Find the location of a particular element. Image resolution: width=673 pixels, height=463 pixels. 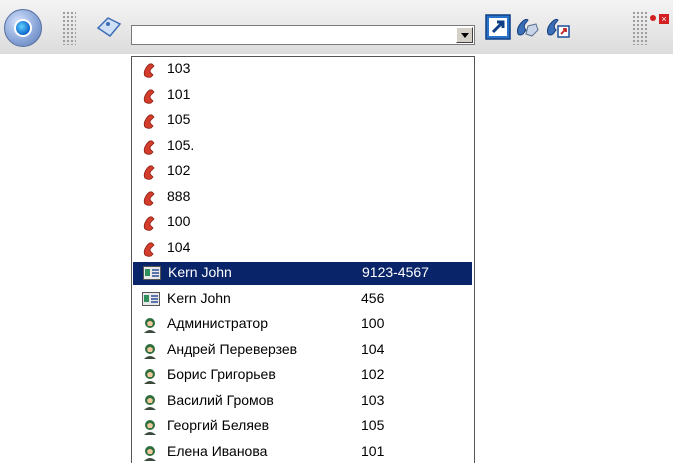

open-window-button is located at coordinates (498, 27).